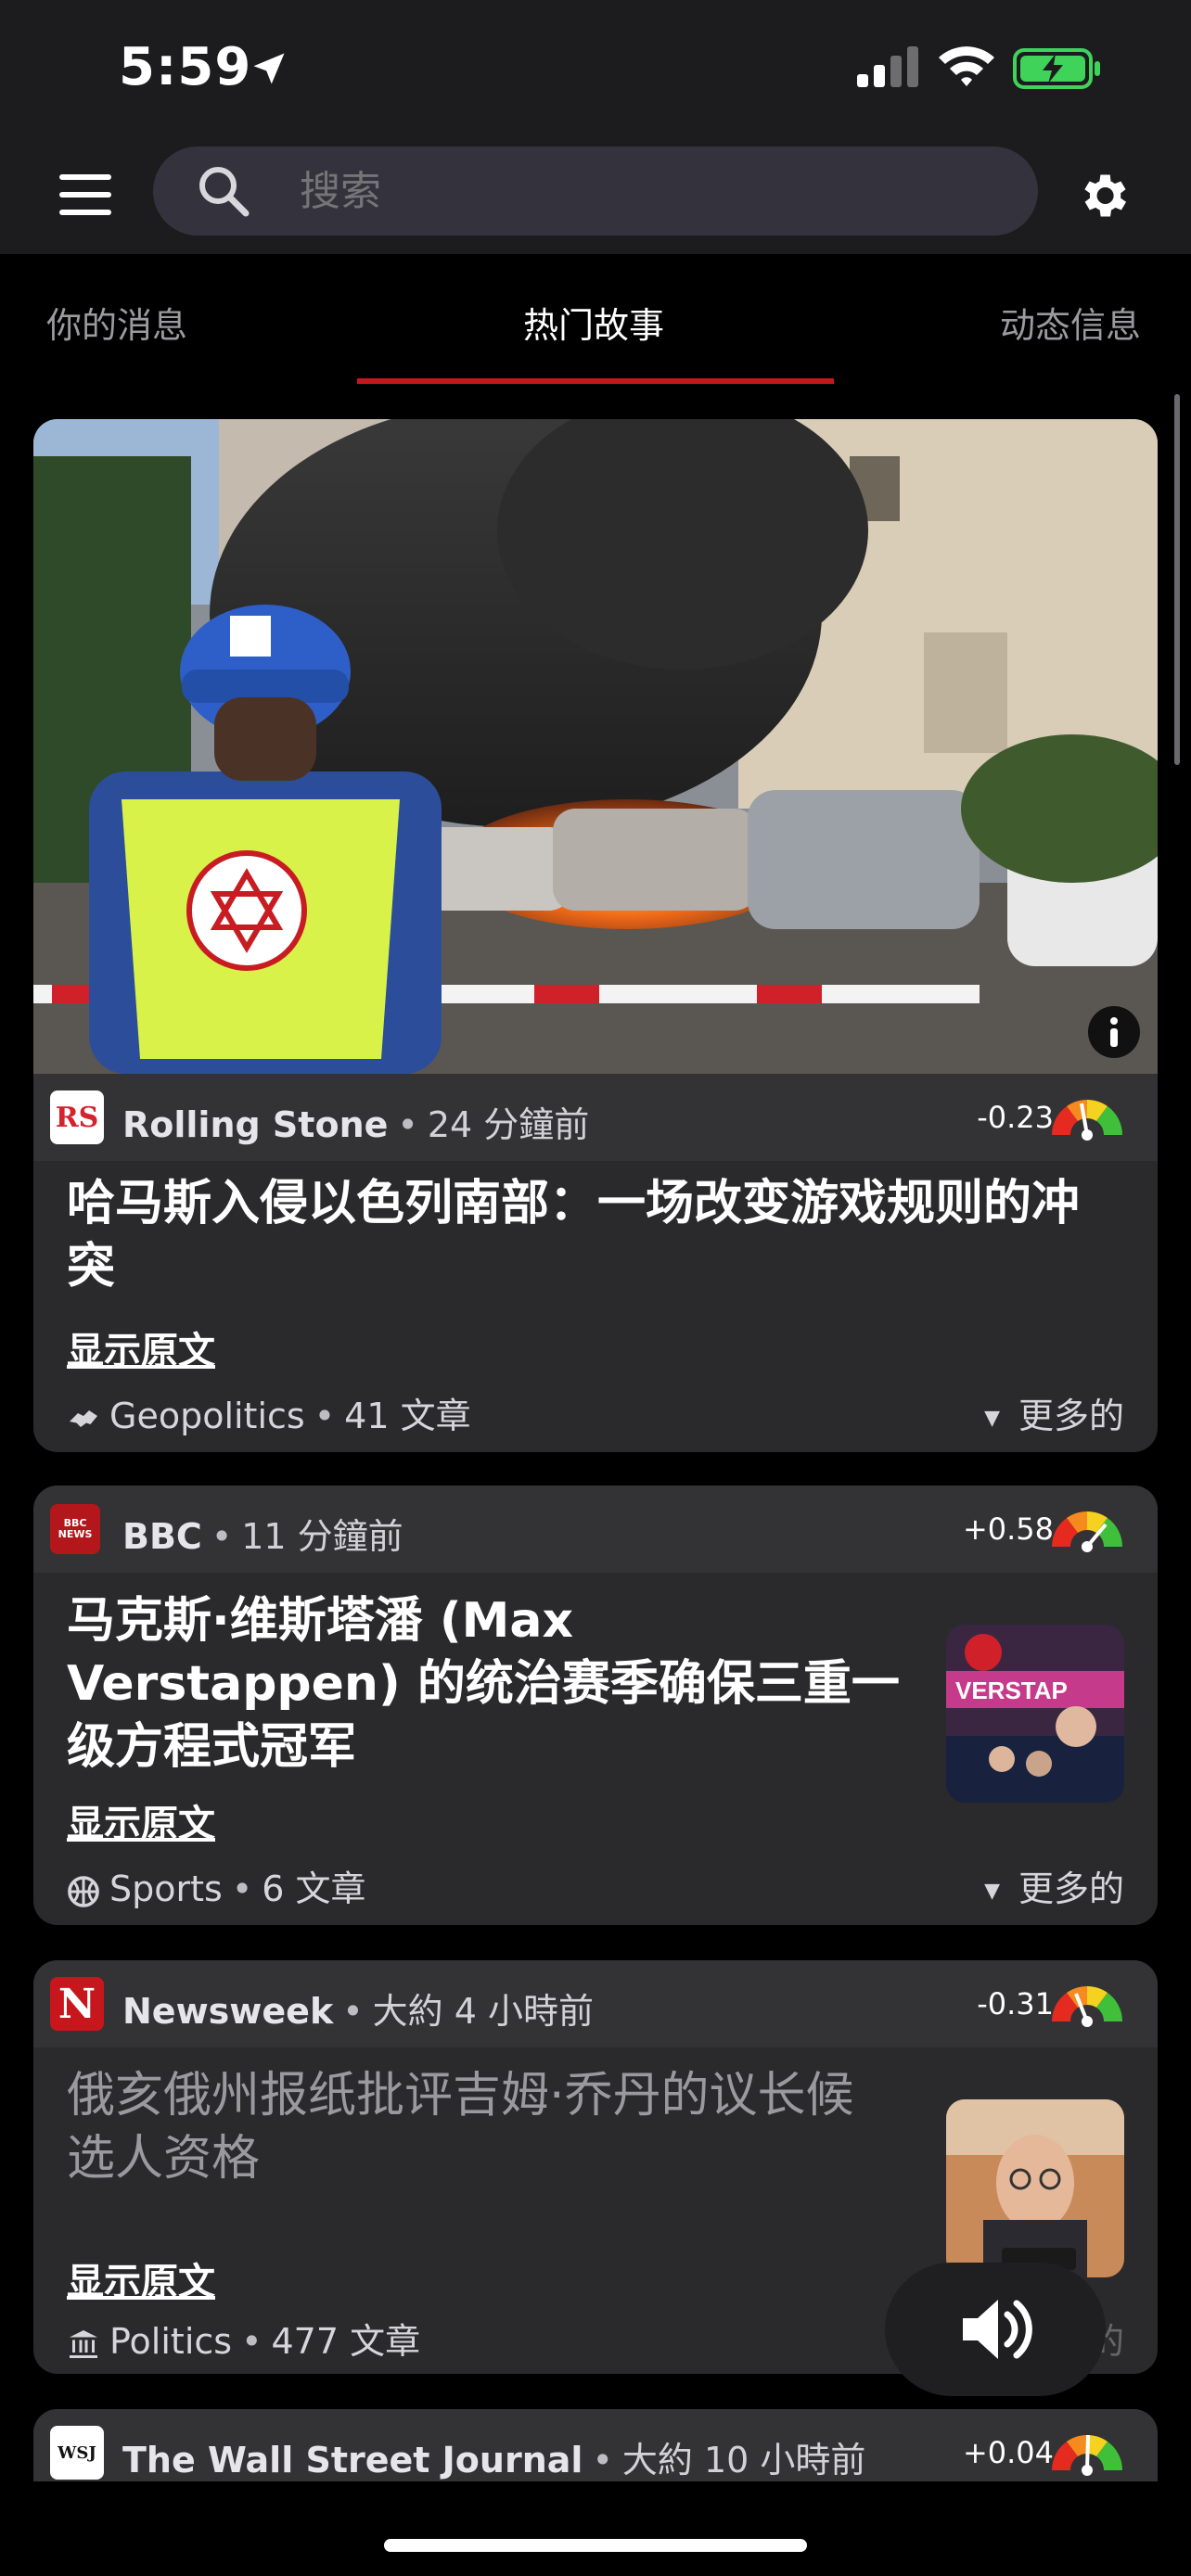 The width and height of the screenshot is (1191, 2576). I want to click on sentiment-score: +0.04, so click(1008, 2452).